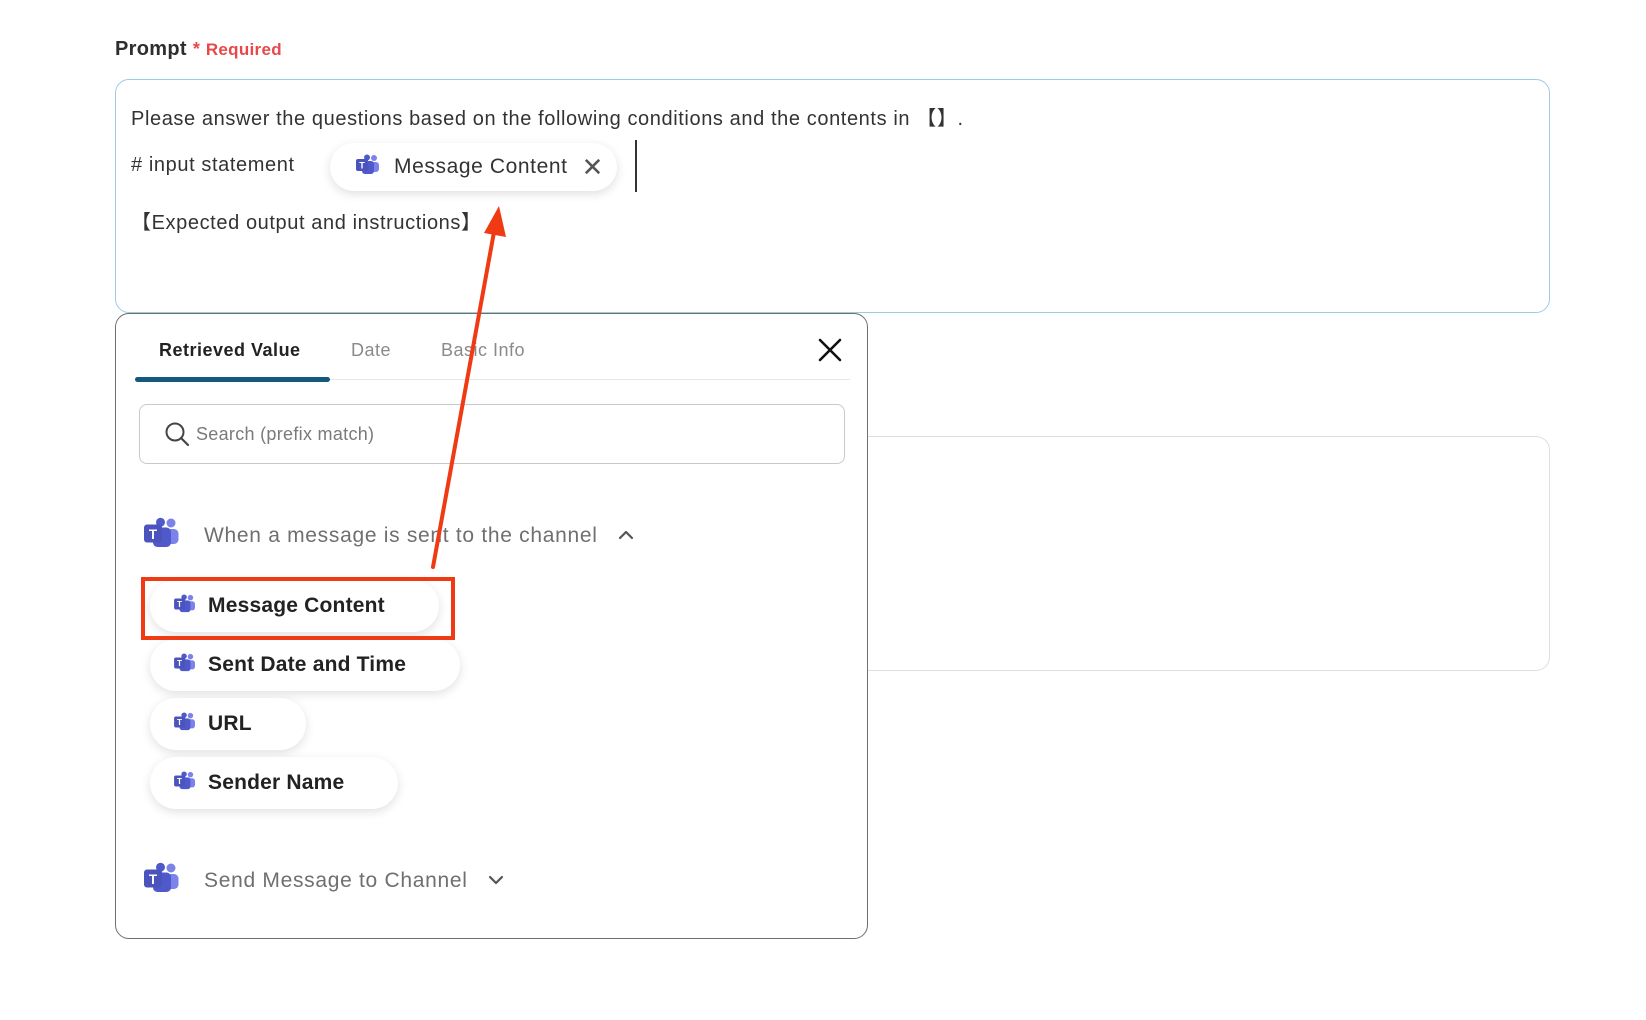 Image resolution: width=1646 pixels, height=1020 pixels. Describe the element at coordinates (306, 223) in the screenshot. I see `prompt-line-expected-output: 【Expected output and instructions】` at that location.